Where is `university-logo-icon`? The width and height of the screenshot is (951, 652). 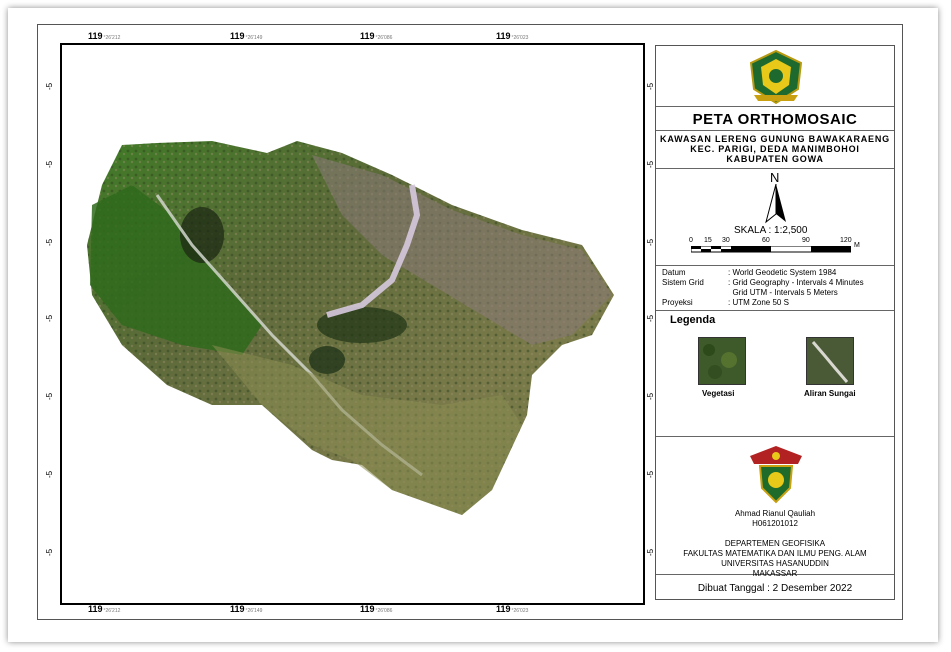
university-logo-icon is located at coordinates (776, 475).